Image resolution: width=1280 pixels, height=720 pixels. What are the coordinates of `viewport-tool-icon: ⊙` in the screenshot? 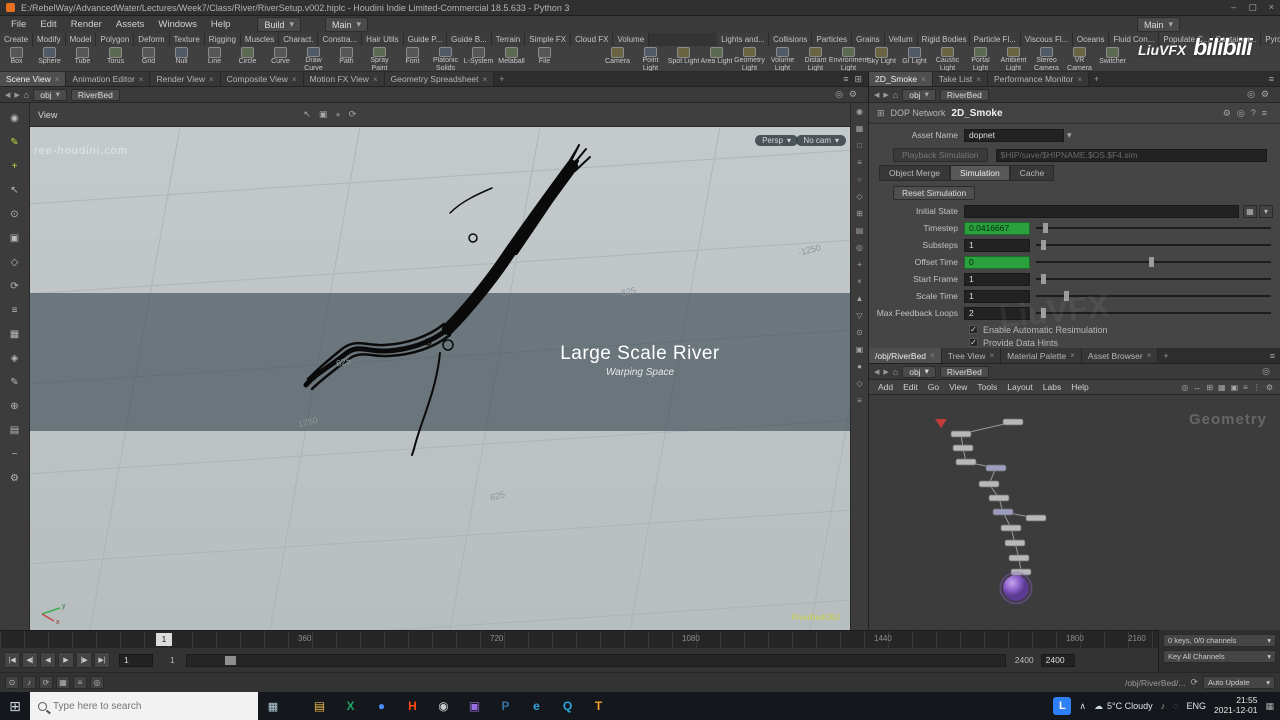 It's located at (14, 214).